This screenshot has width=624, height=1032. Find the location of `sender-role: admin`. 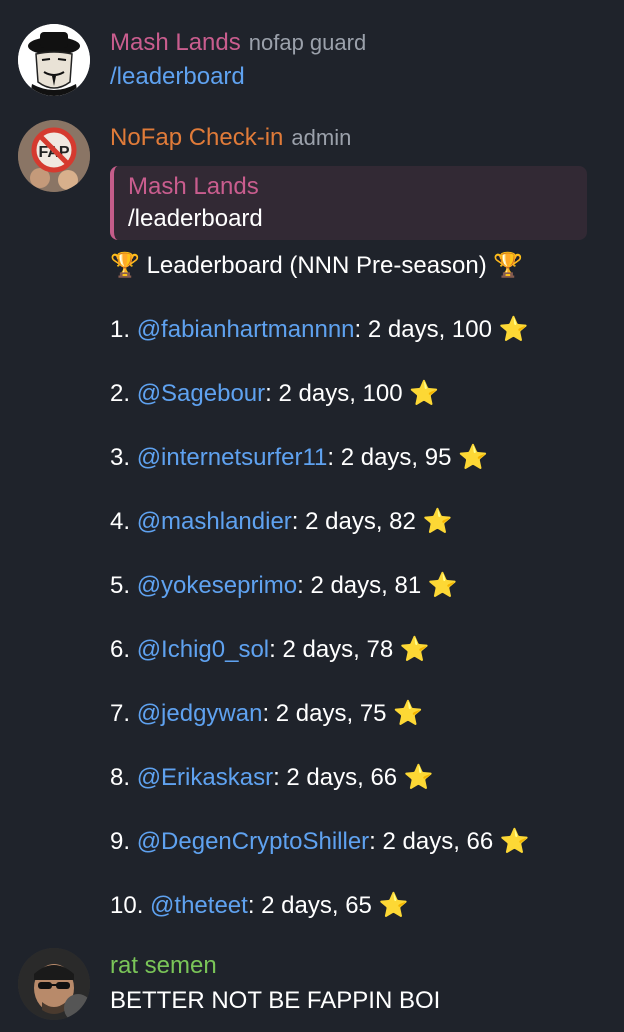

sender-role: admin is located at coordinates (321, 137).